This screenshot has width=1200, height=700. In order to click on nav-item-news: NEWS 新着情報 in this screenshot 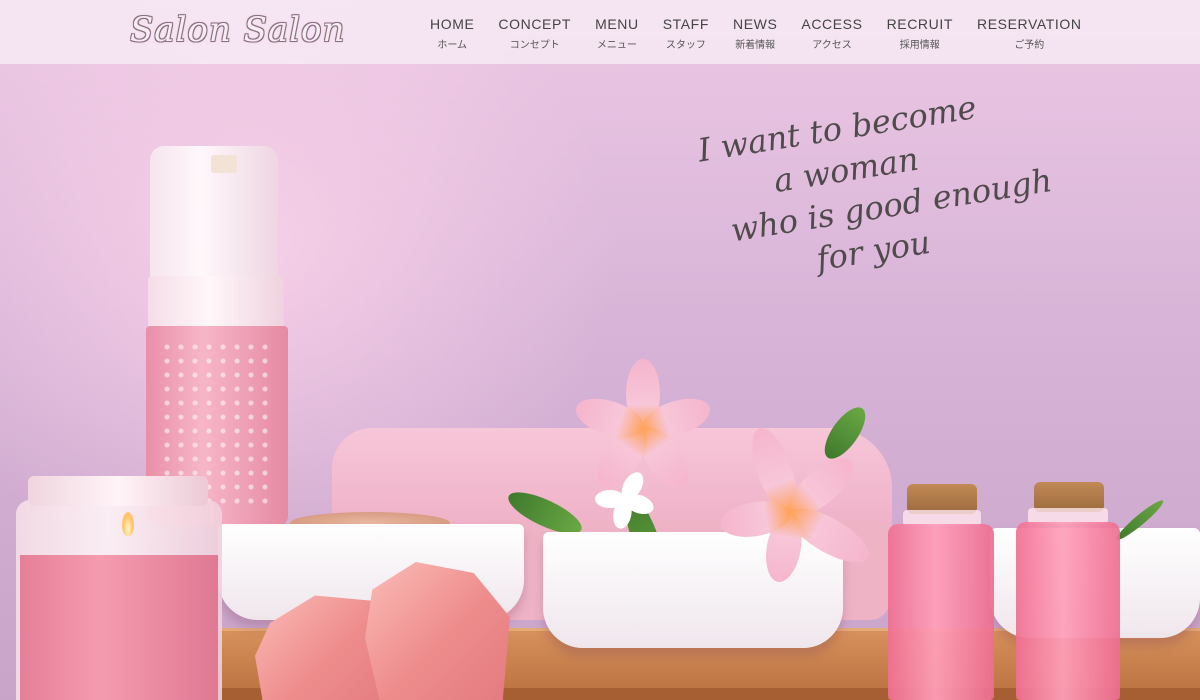, I will do `click(755, 33)`.